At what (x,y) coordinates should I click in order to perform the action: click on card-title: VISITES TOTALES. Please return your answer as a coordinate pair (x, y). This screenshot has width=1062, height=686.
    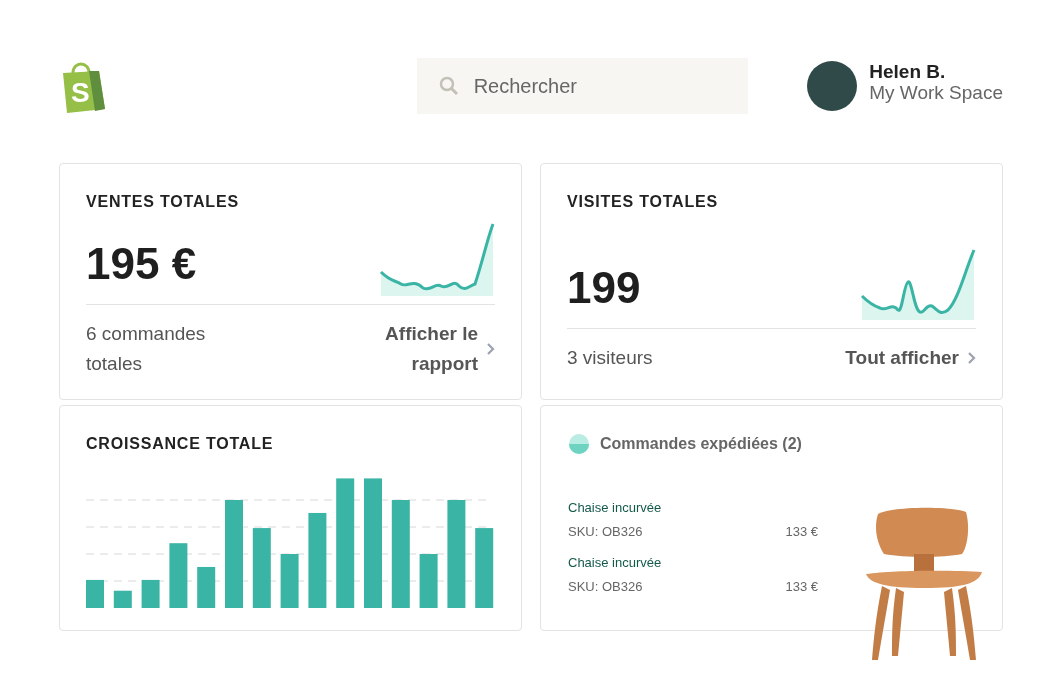
    Looking at the image, I should click on (643, 202).